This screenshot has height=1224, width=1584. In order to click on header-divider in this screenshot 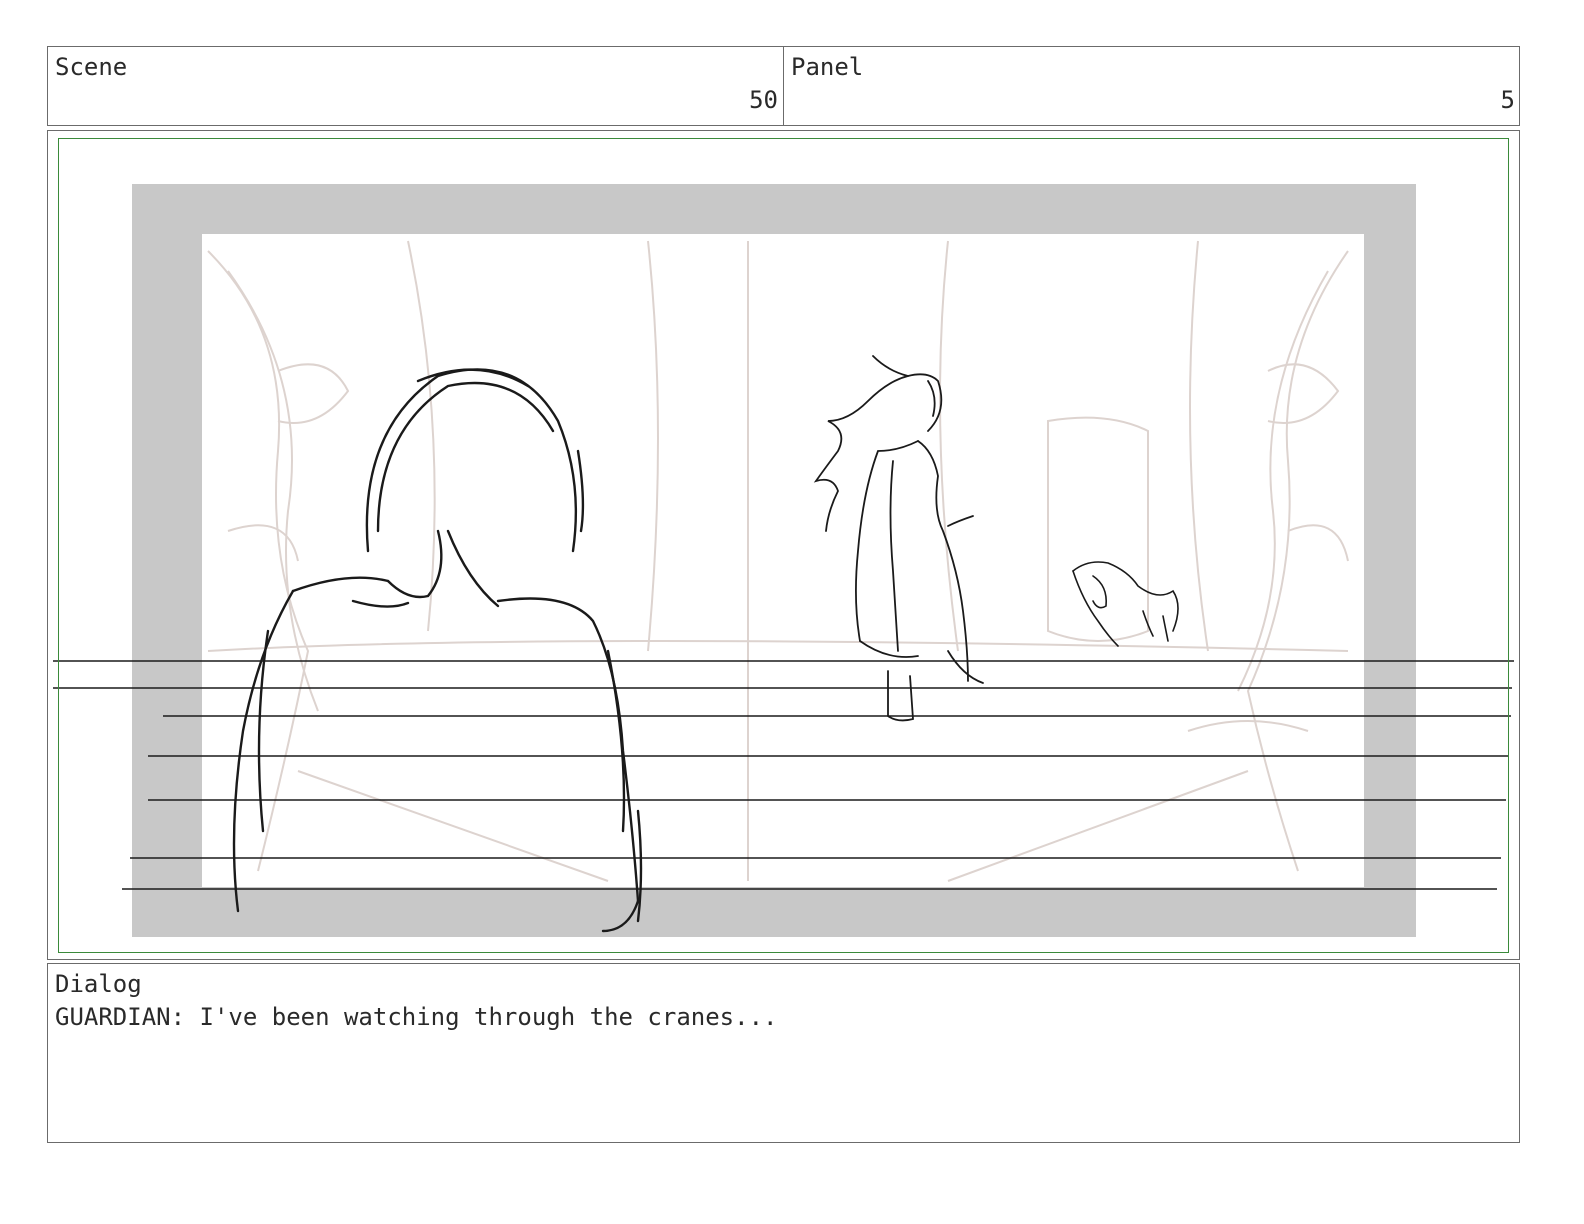, I will do `click(783, 86)`.